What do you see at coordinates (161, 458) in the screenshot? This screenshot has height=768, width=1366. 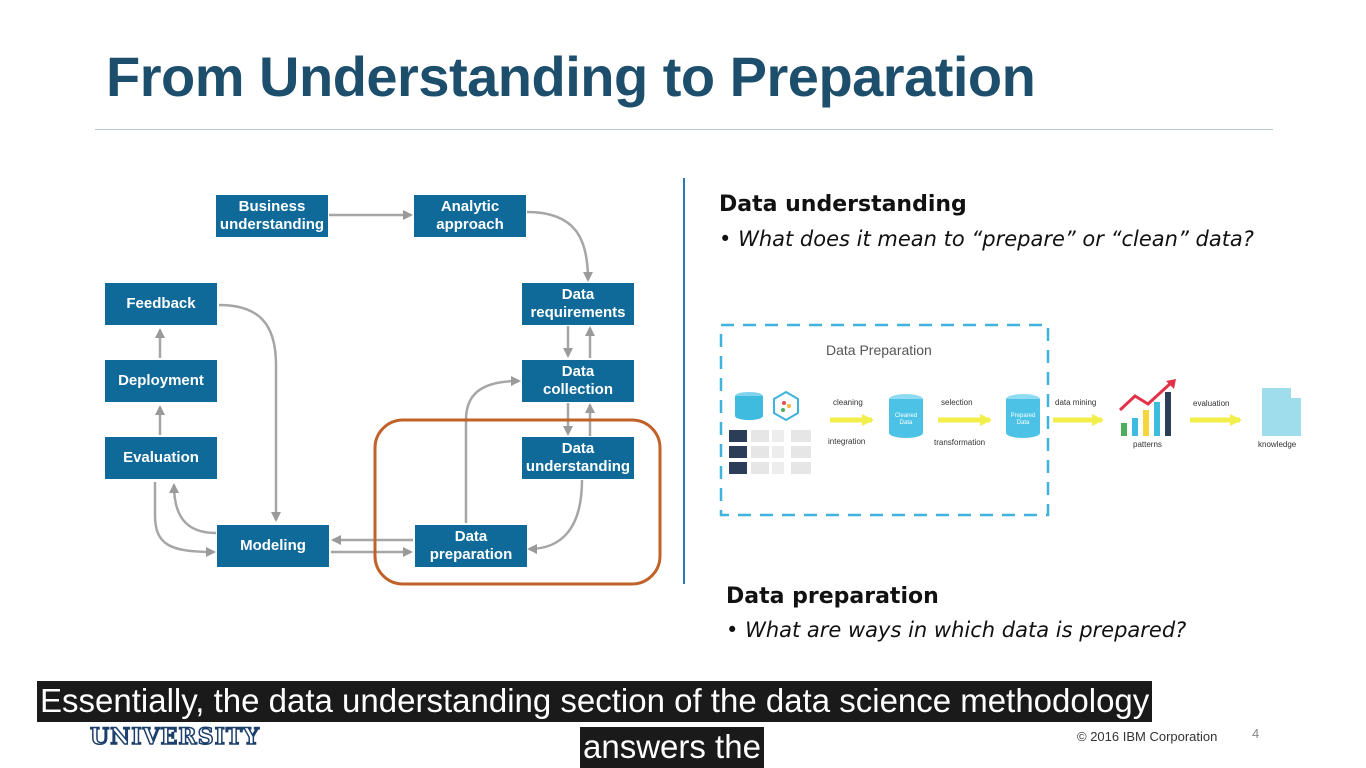 I see `node-evaluation: Evaluation` at bounding box center [161, 458].